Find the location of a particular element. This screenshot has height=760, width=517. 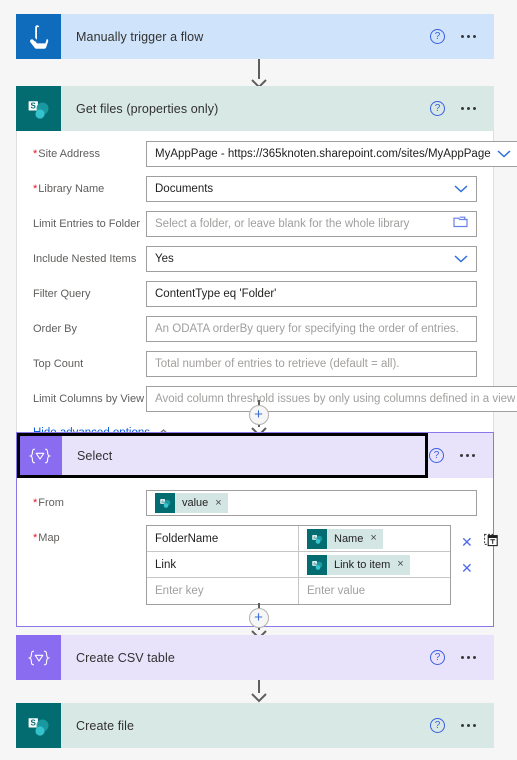

token-value: S Name × is located at coordinates (345, 538).